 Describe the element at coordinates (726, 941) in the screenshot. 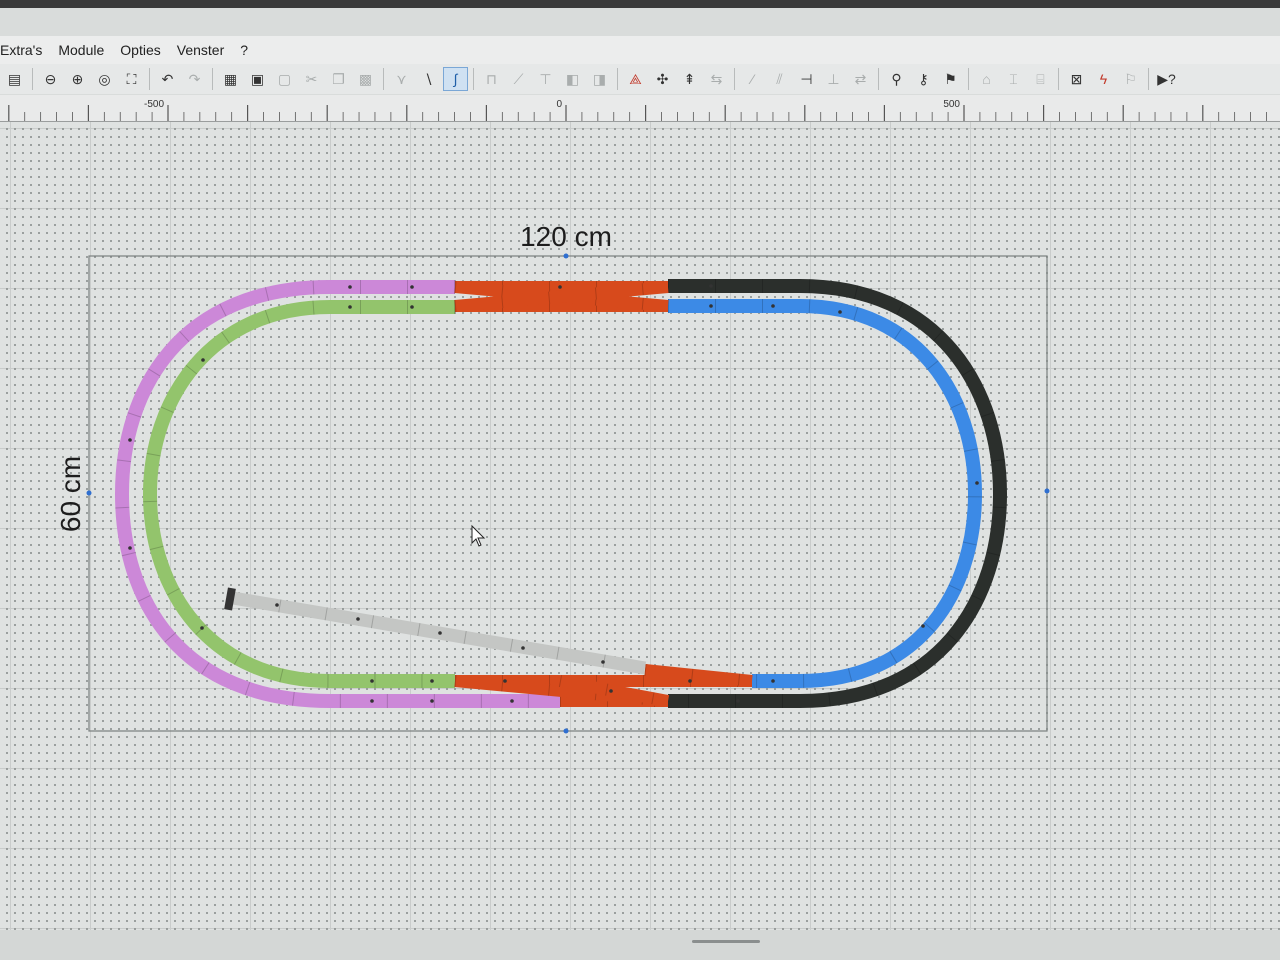

I see `scroll-handle` at that location.